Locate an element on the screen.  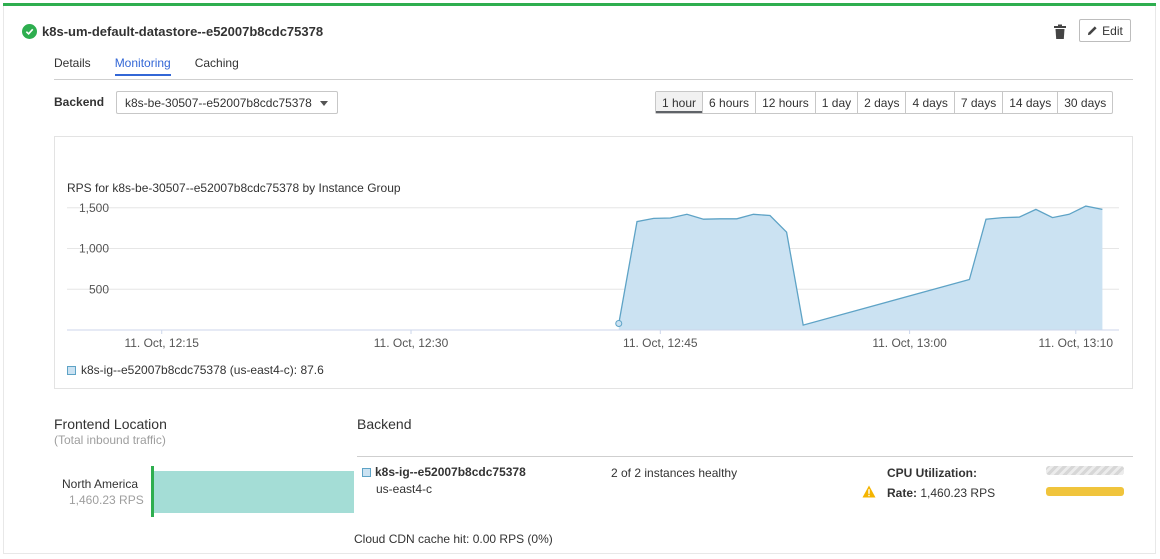
range-12-hours: 12 hours is located at coordinates (785, 102).